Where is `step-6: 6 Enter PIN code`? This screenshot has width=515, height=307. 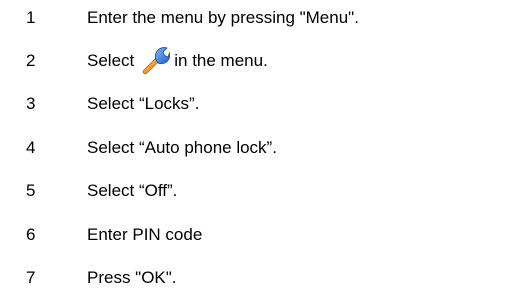
step-6: 6 Enter PIN code is located at coordinates (257, 235).